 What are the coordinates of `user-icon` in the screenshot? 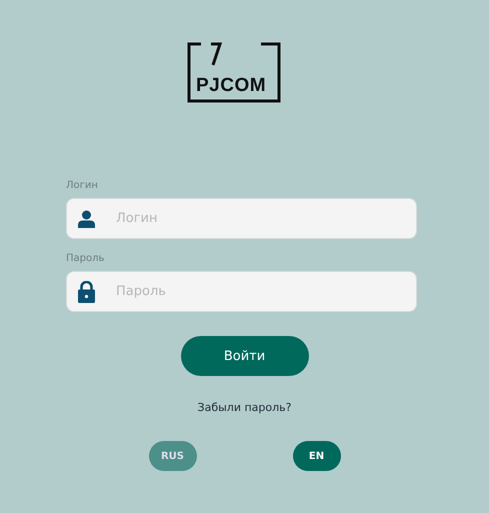 It's located at (86, 219).